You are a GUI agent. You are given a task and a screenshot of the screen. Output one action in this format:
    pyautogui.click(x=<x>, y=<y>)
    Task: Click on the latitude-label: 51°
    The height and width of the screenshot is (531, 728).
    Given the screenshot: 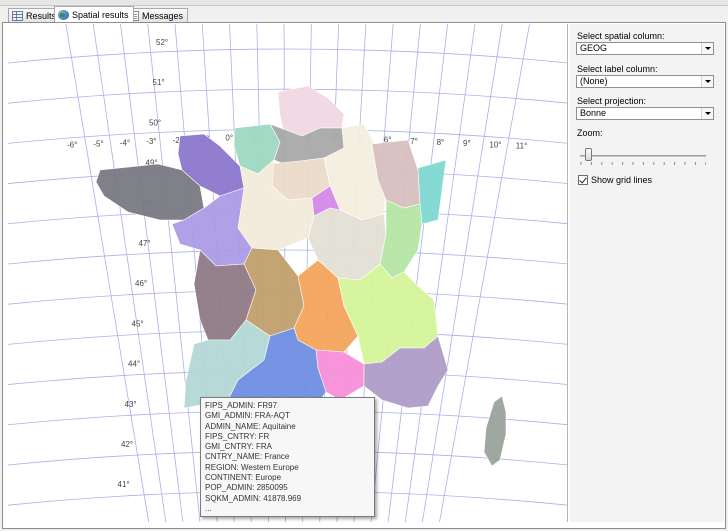 What is the action you would take?
    pyautogui.click(x=159, y=82)
    